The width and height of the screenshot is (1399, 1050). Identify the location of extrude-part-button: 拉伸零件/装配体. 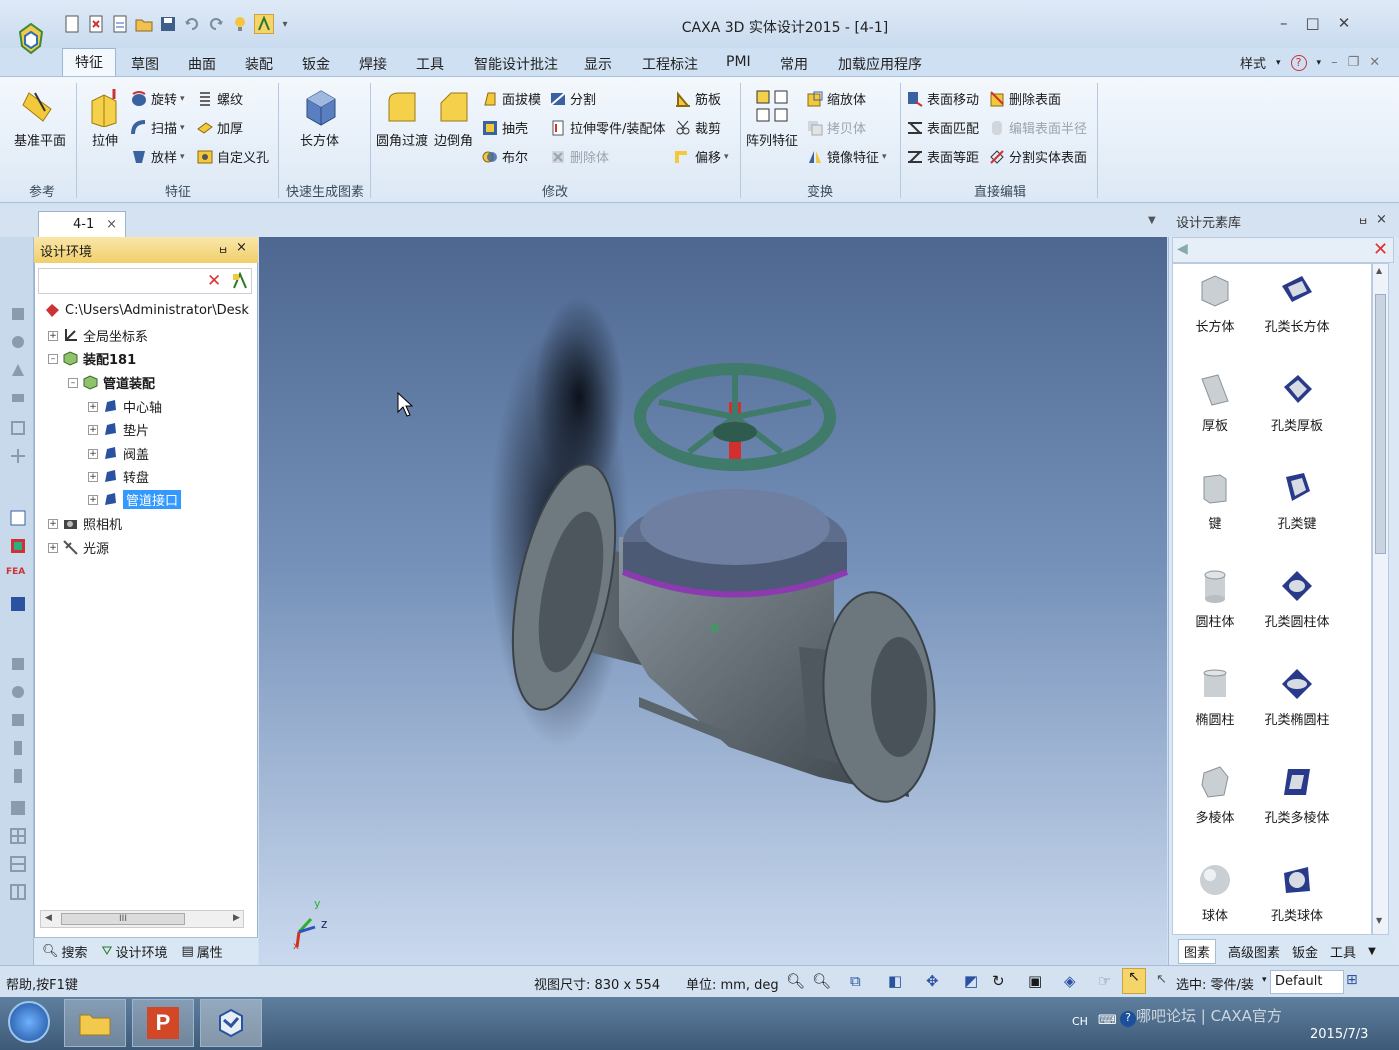
(607, 127).